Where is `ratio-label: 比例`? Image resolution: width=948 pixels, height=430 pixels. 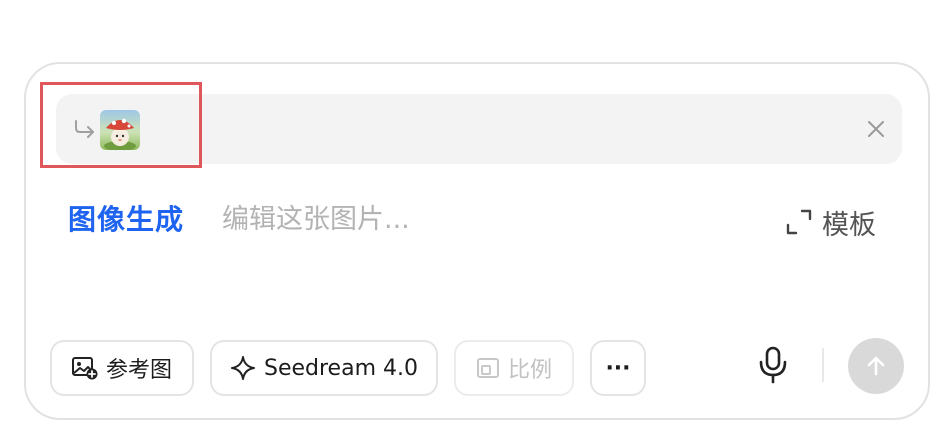 ratio-label: 比例 is located at coordinates (529, 370).